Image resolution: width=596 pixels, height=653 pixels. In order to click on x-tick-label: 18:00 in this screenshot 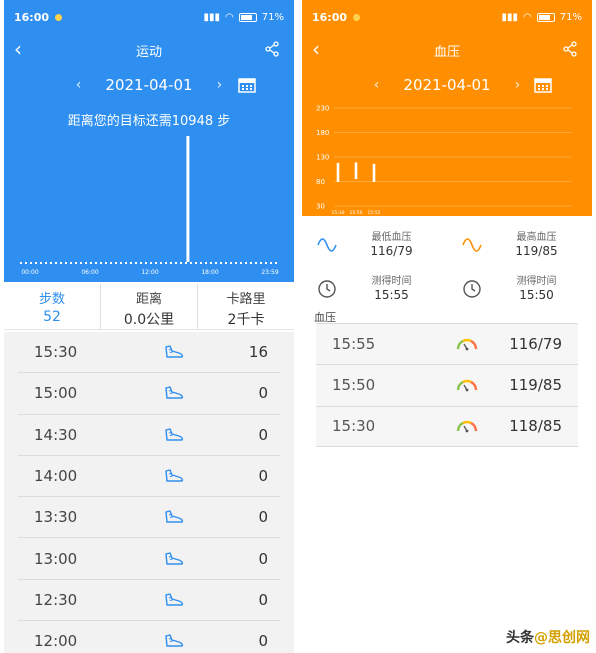, I will do `click(209, 272)`.